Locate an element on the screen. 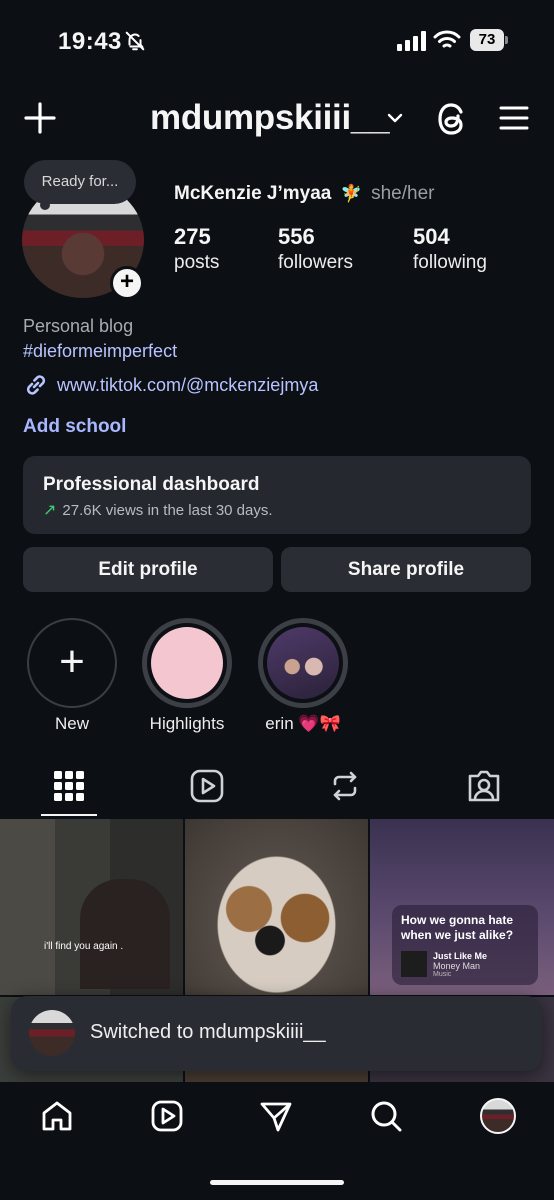  post-caption: i'll find you again . is located at coordinates (84, 946).